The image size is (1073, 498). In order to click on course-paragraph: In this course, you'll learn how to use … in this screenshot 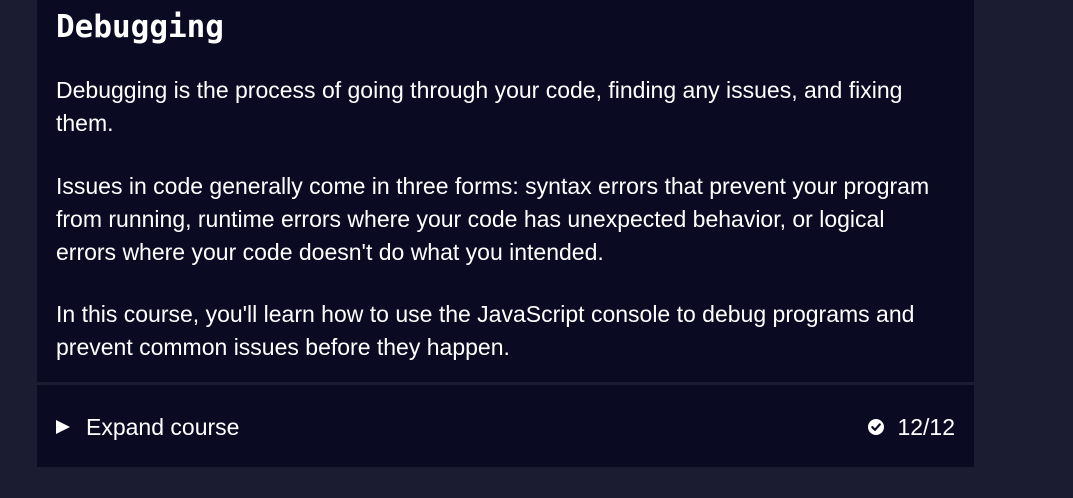, I will do `click(485, 330)`.